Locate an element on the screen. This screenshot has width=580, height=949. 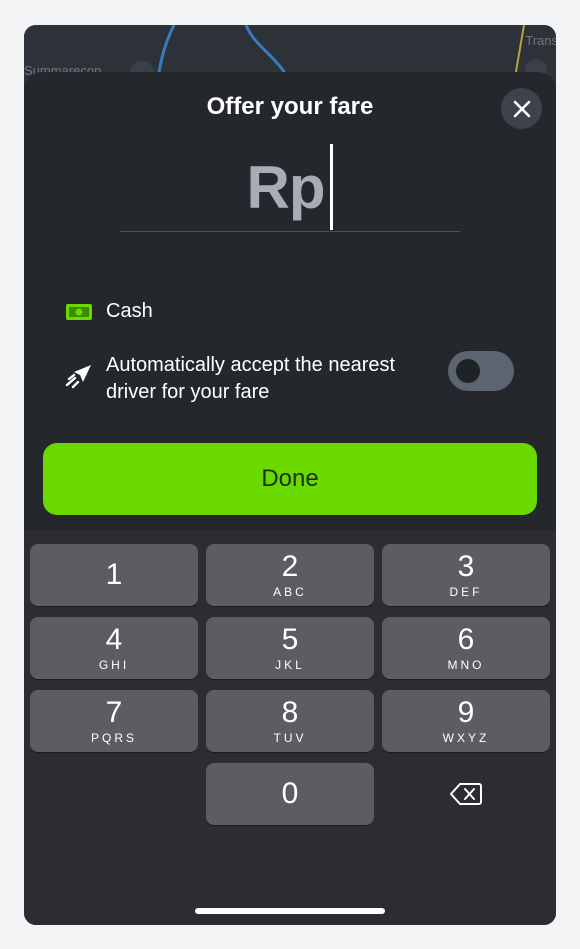
map-label: Trans is located at coordinates (540, 40).